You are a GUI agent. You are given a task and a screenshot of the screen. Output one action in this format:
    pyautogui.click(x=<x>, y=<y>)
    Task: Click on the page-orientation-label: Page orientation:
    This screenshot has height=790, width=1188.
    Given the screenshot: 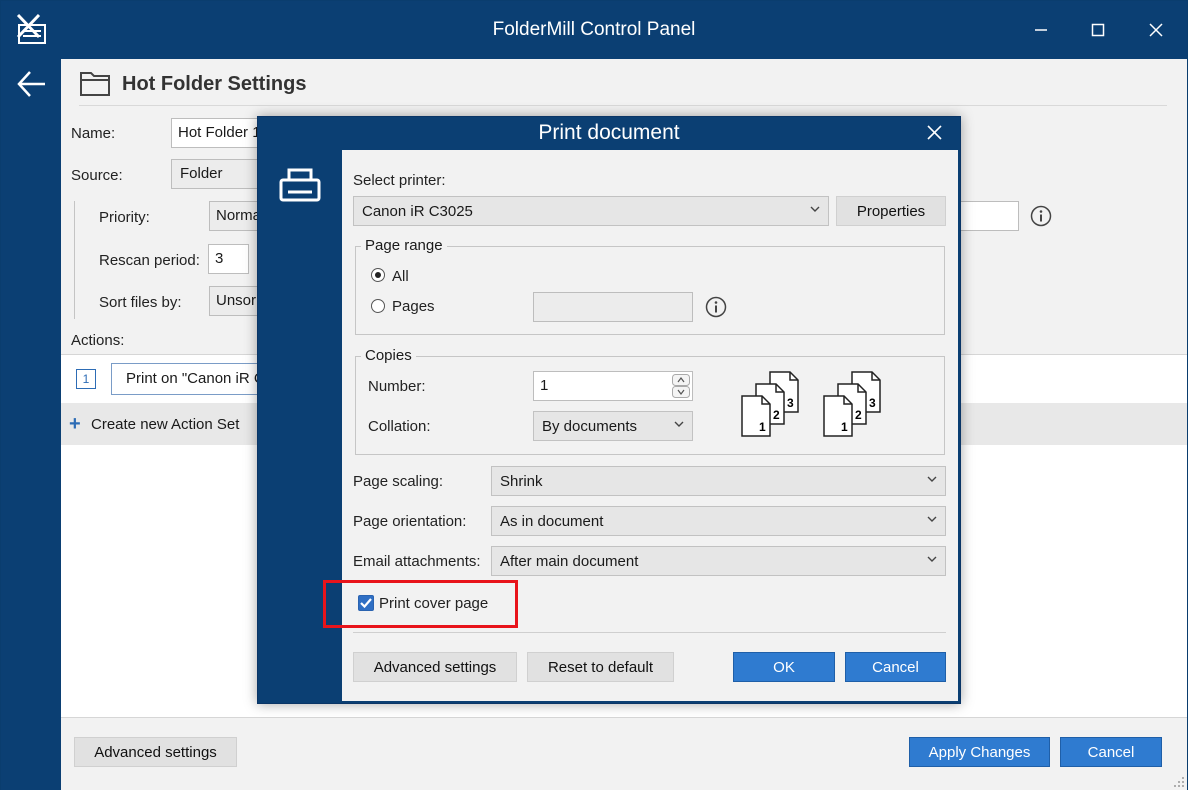 What is the action you would take?
    pyautogui.click(x=410, y=521)
    